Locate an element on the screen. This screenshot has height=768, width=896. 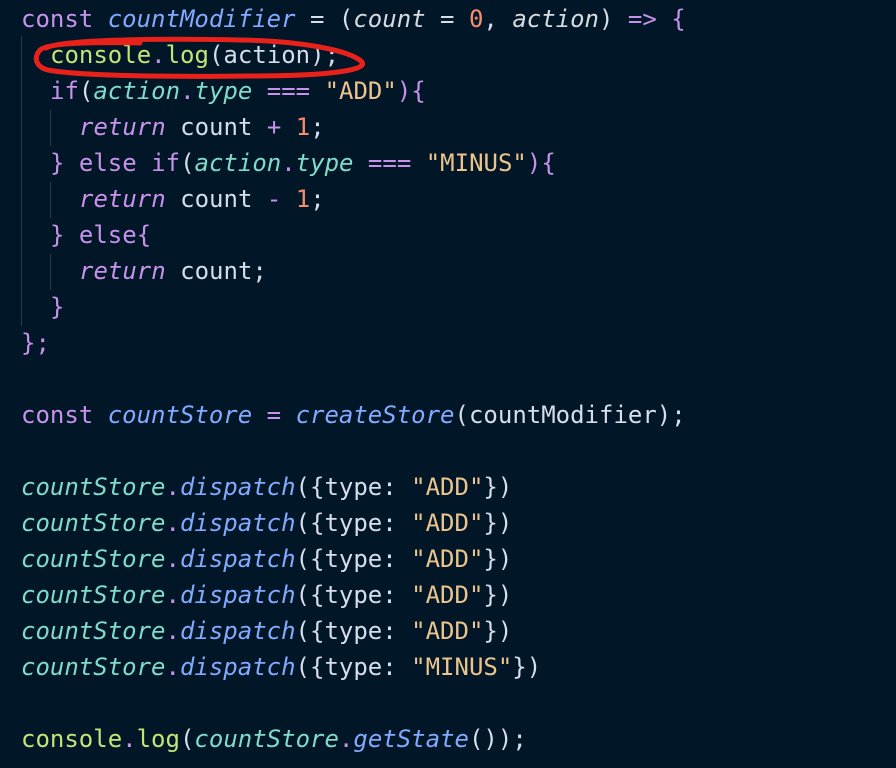
function-call: createStore is located at coordinates (375, 415).